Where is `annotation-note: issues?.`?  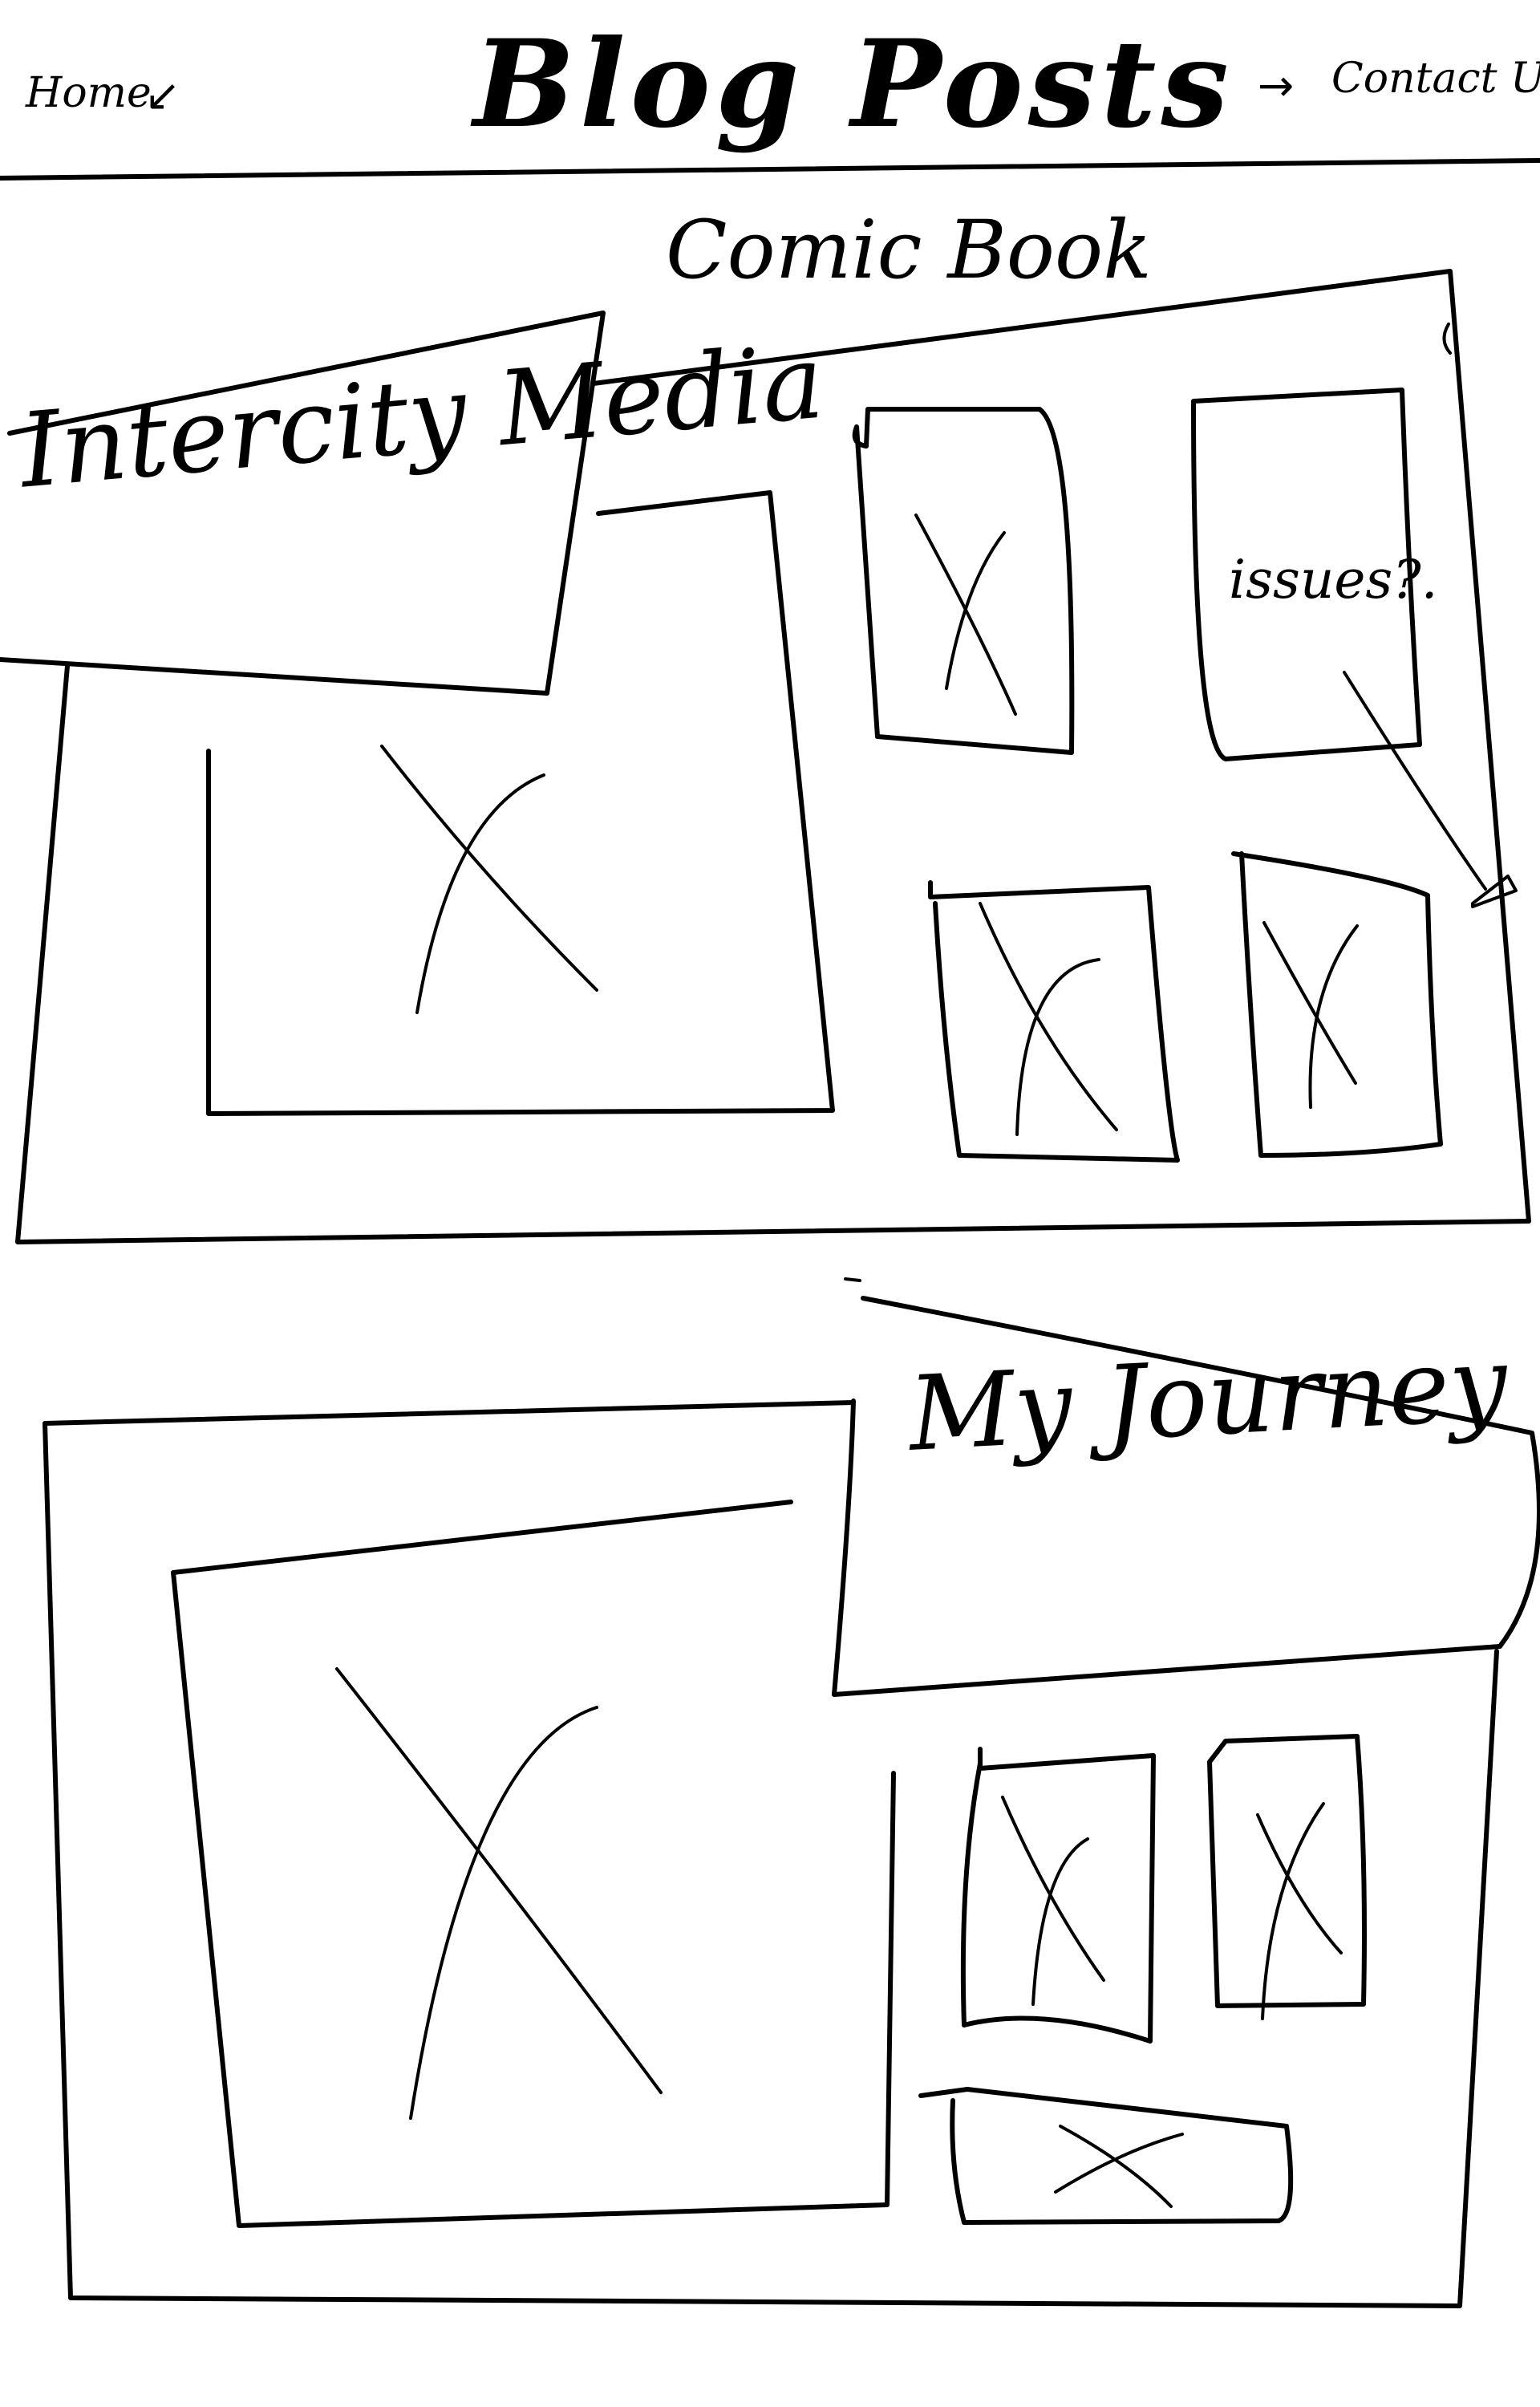 annotation-note: issues?. is located at coordinates (1333, 580).